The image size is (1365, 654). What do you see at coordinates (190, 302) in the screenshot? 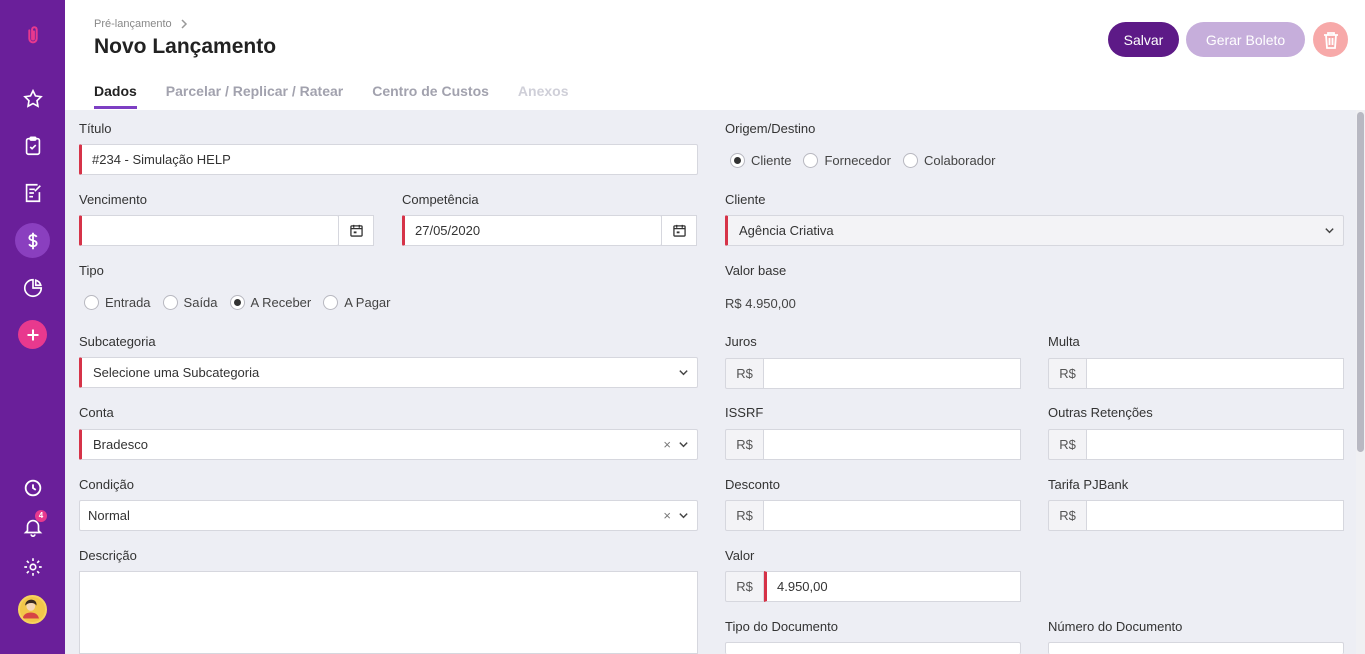
I see `tipo-option-saida: Saída` at bounding box center [190, 302].